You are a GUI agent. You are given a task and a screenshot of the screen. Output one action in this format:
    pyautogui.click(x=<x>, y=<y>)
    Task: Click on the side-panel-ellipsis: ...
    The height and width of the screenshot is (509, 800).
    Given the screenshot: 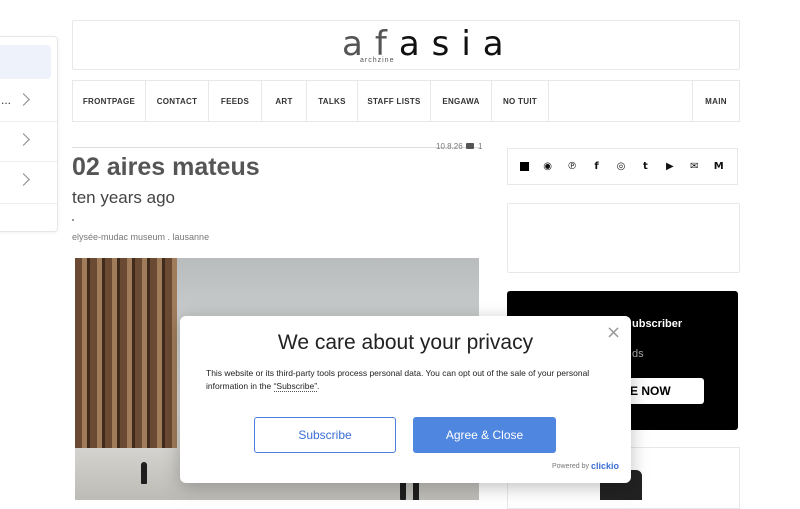 What is the action you would take?
    pyautogui.click(x=6, y=100)
    